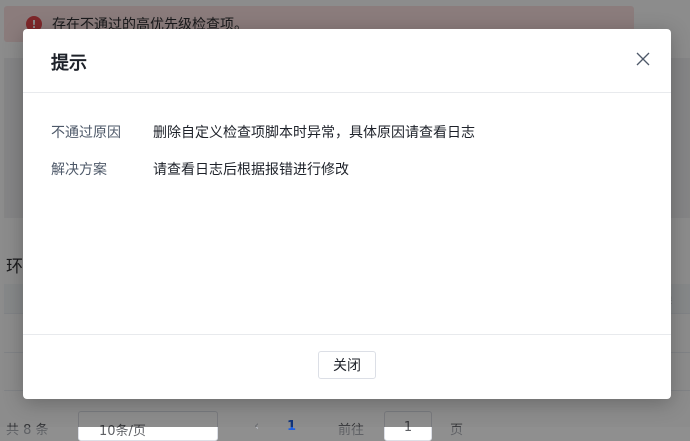  What do you see at coordinates (314, 132) in the screenshot?
I see `reason-value: 删除自定义检查项脚本时异常，具体原因请查看日志` at bounding box center [314, 132].